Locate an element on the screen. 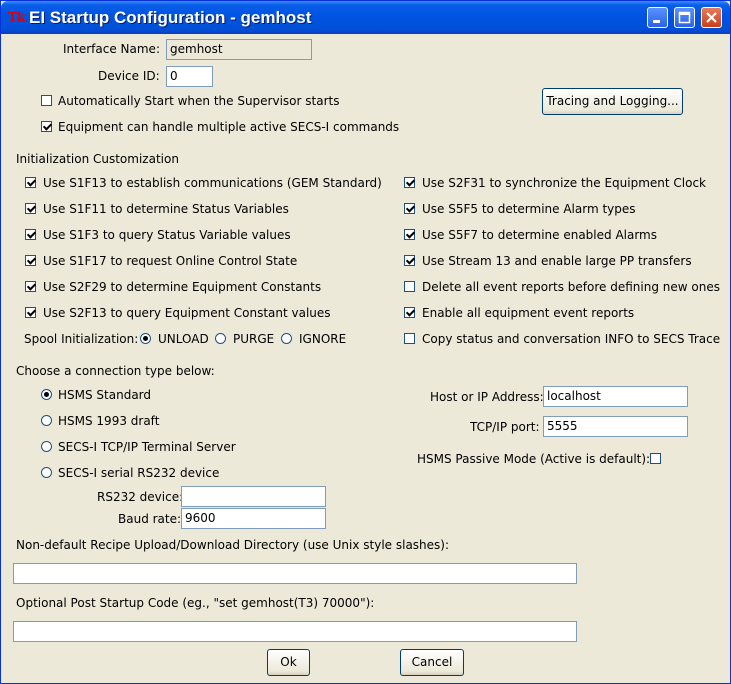  spool-radio-purge is located at coordinates (220, 338).